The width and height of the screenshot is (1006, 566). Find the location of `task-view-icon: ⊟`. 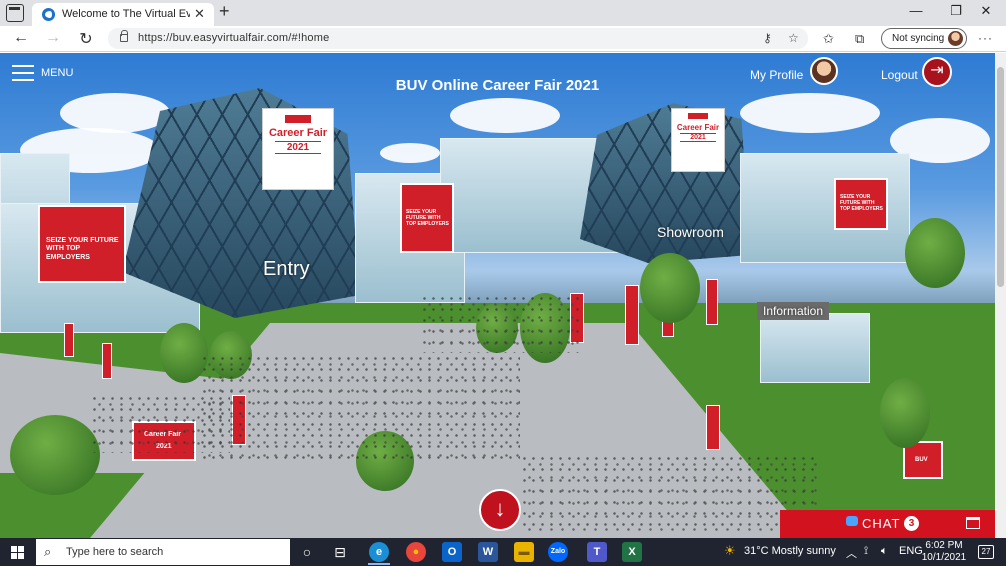

task-view-icon: ⊟ is located at coordinates (340, 552).